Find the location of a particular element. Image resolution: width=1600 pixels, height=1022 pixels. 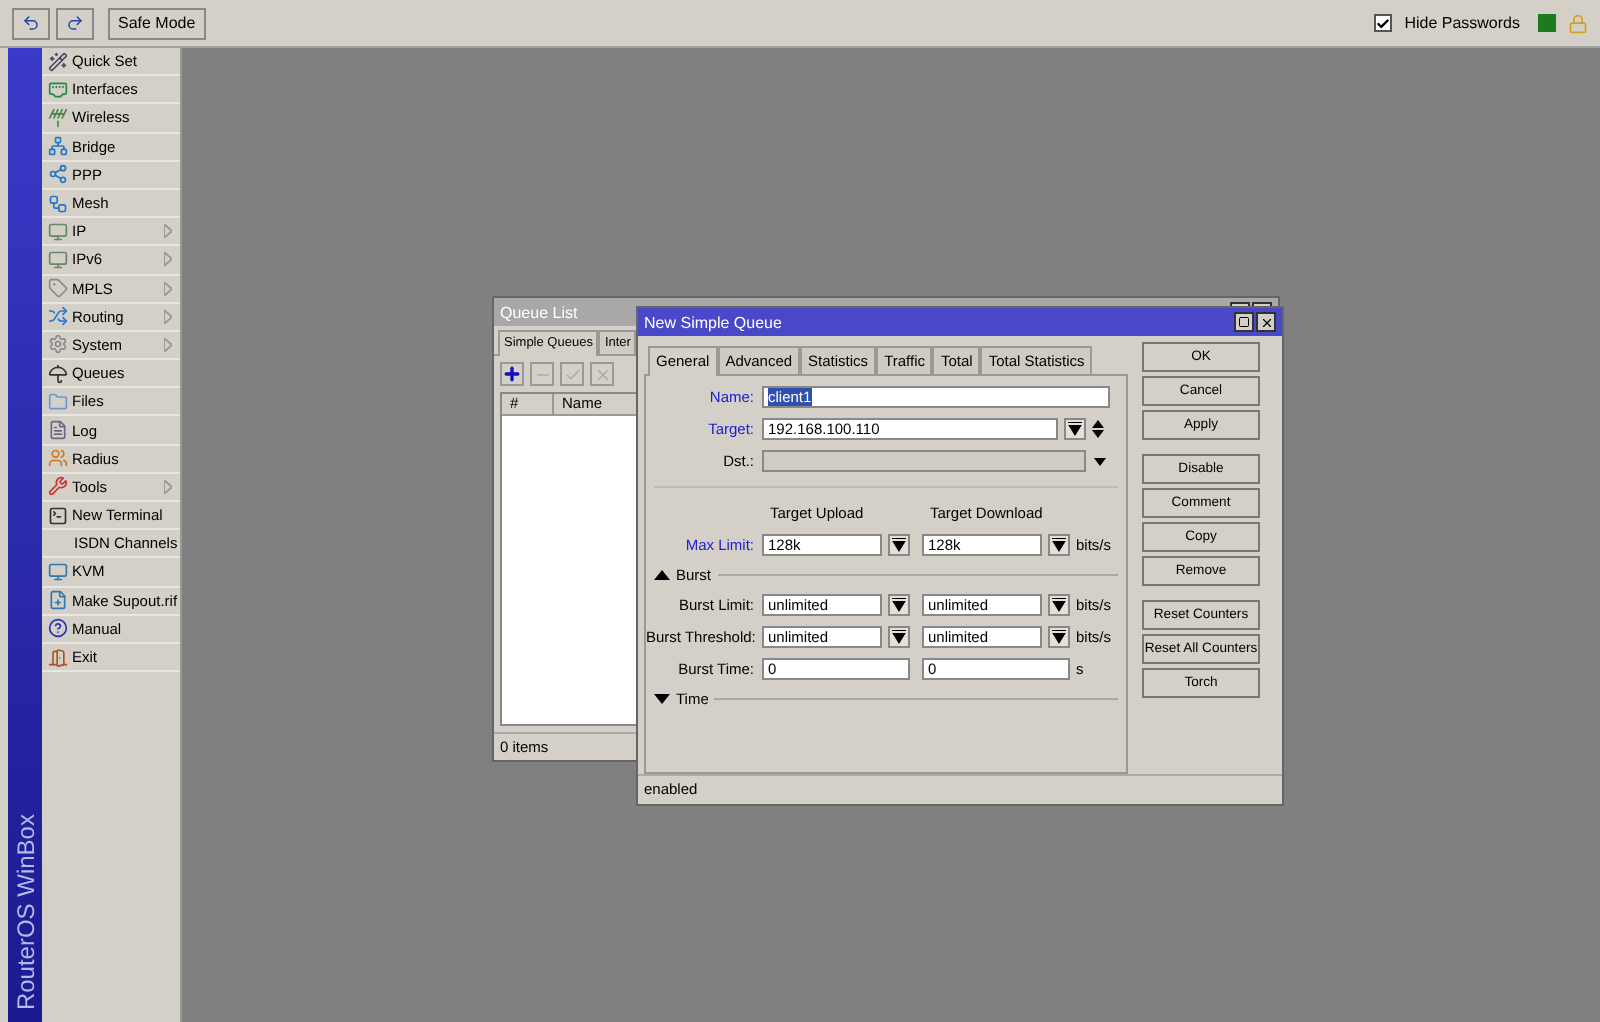

checkbox-label: Hide Passwords is located at coordinates (1462, 23).